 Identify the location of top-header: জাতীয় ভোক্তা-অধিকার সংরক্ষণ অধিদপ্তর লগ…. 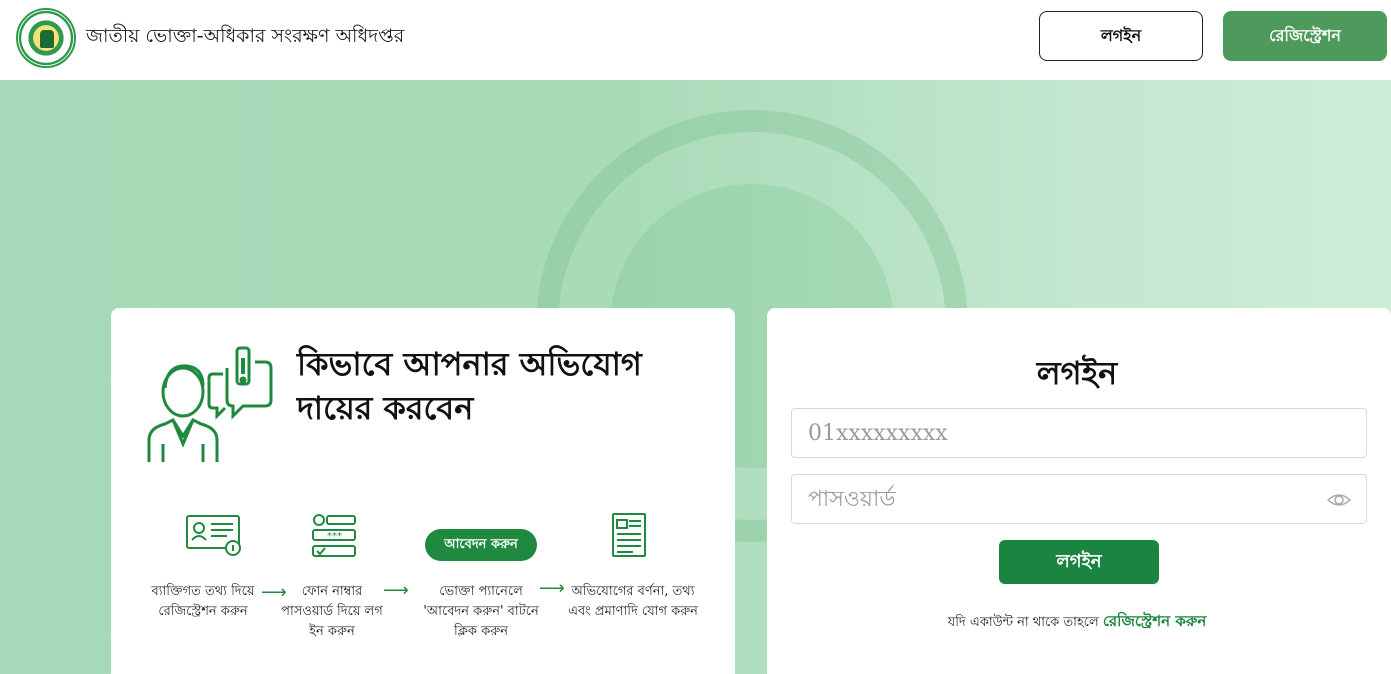
(695, 40).